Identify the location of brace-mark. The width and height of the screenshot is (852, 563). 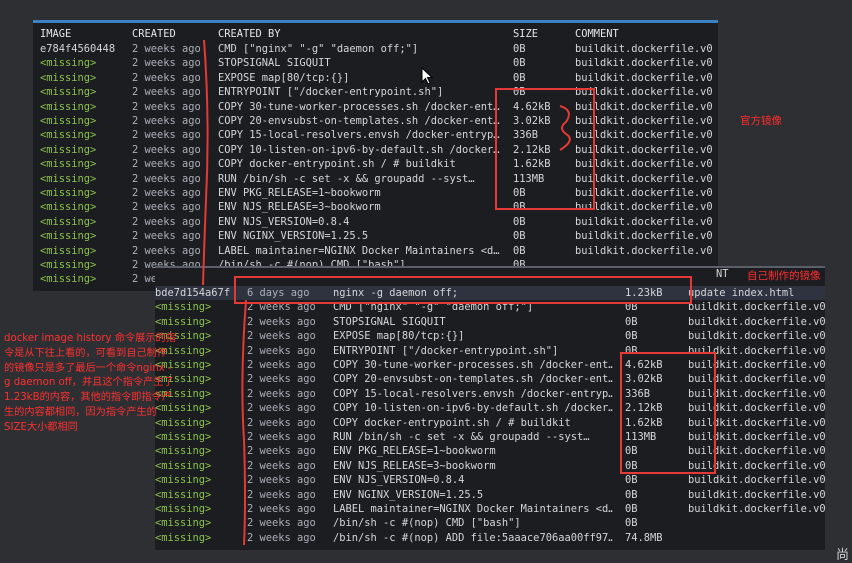
(565, 128).